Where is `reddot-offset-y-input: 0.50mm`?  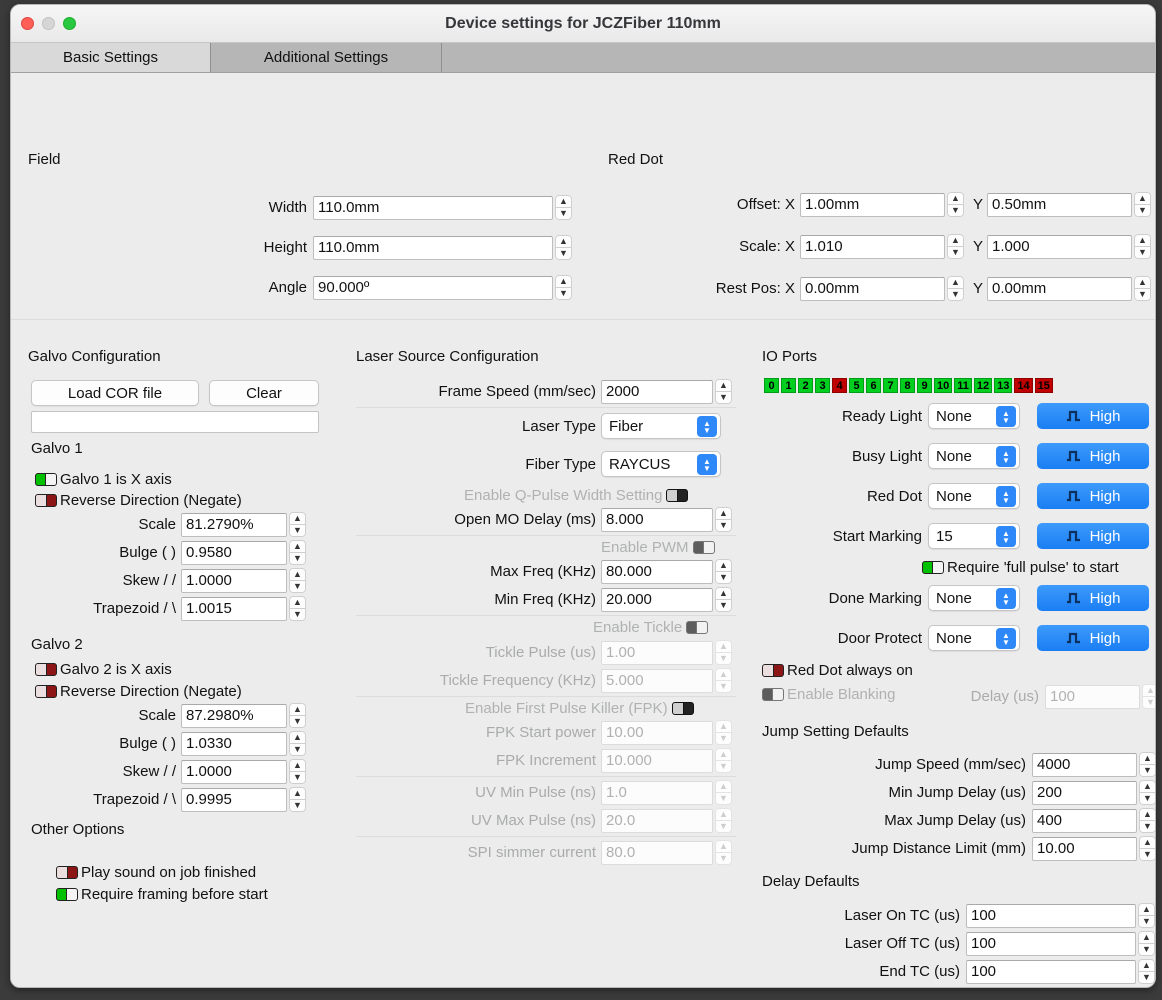
reddot-offset-y-input: 0.50mm is located at coordinates (1059, 204).